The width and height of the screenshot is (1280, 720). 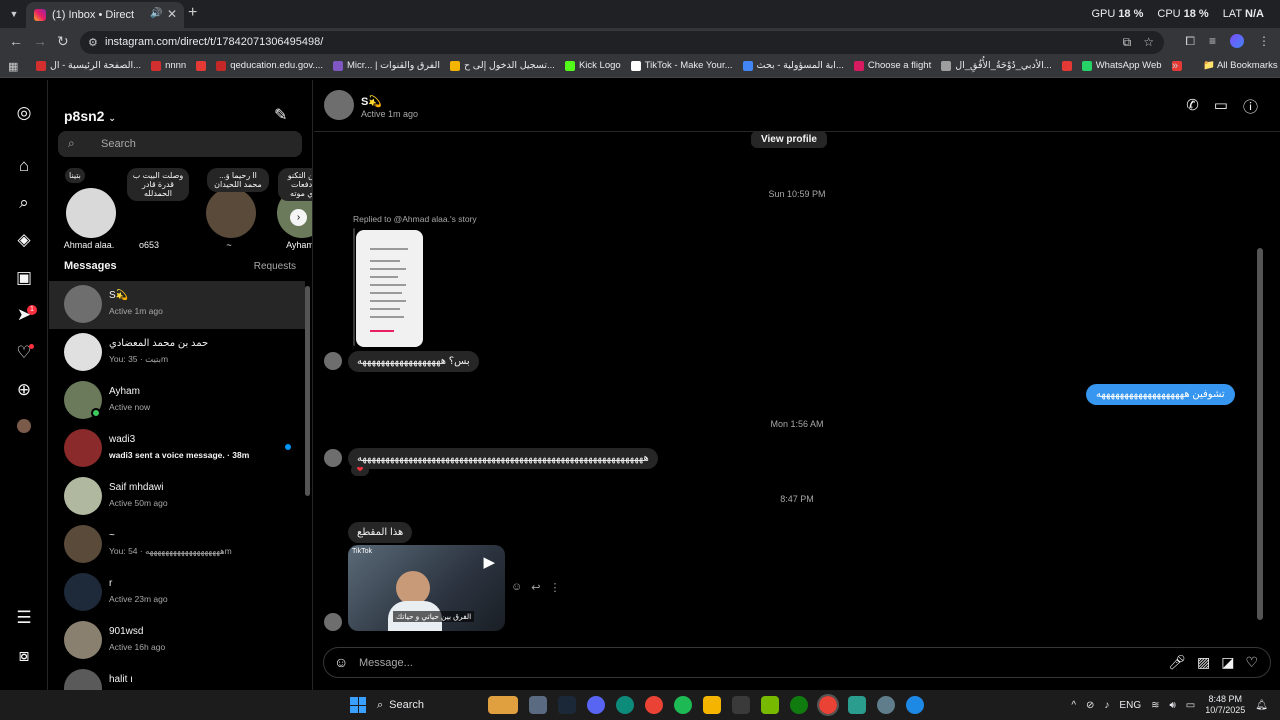 What do you see at coordinates (371, 101) in the screenshot?
I see `chat-username: S💫` at bounding box center [371, 101].